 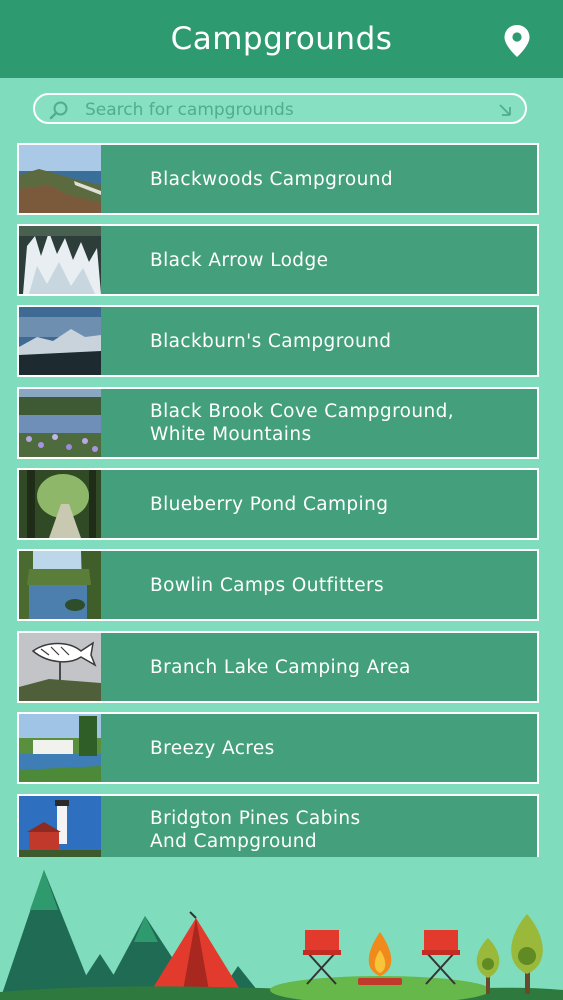 What do you see at coordinates (255, 830) in the screenshot?
I see `campground-name: Bridgton Pines Cabins And Campground` at bounding box center [255, 830].